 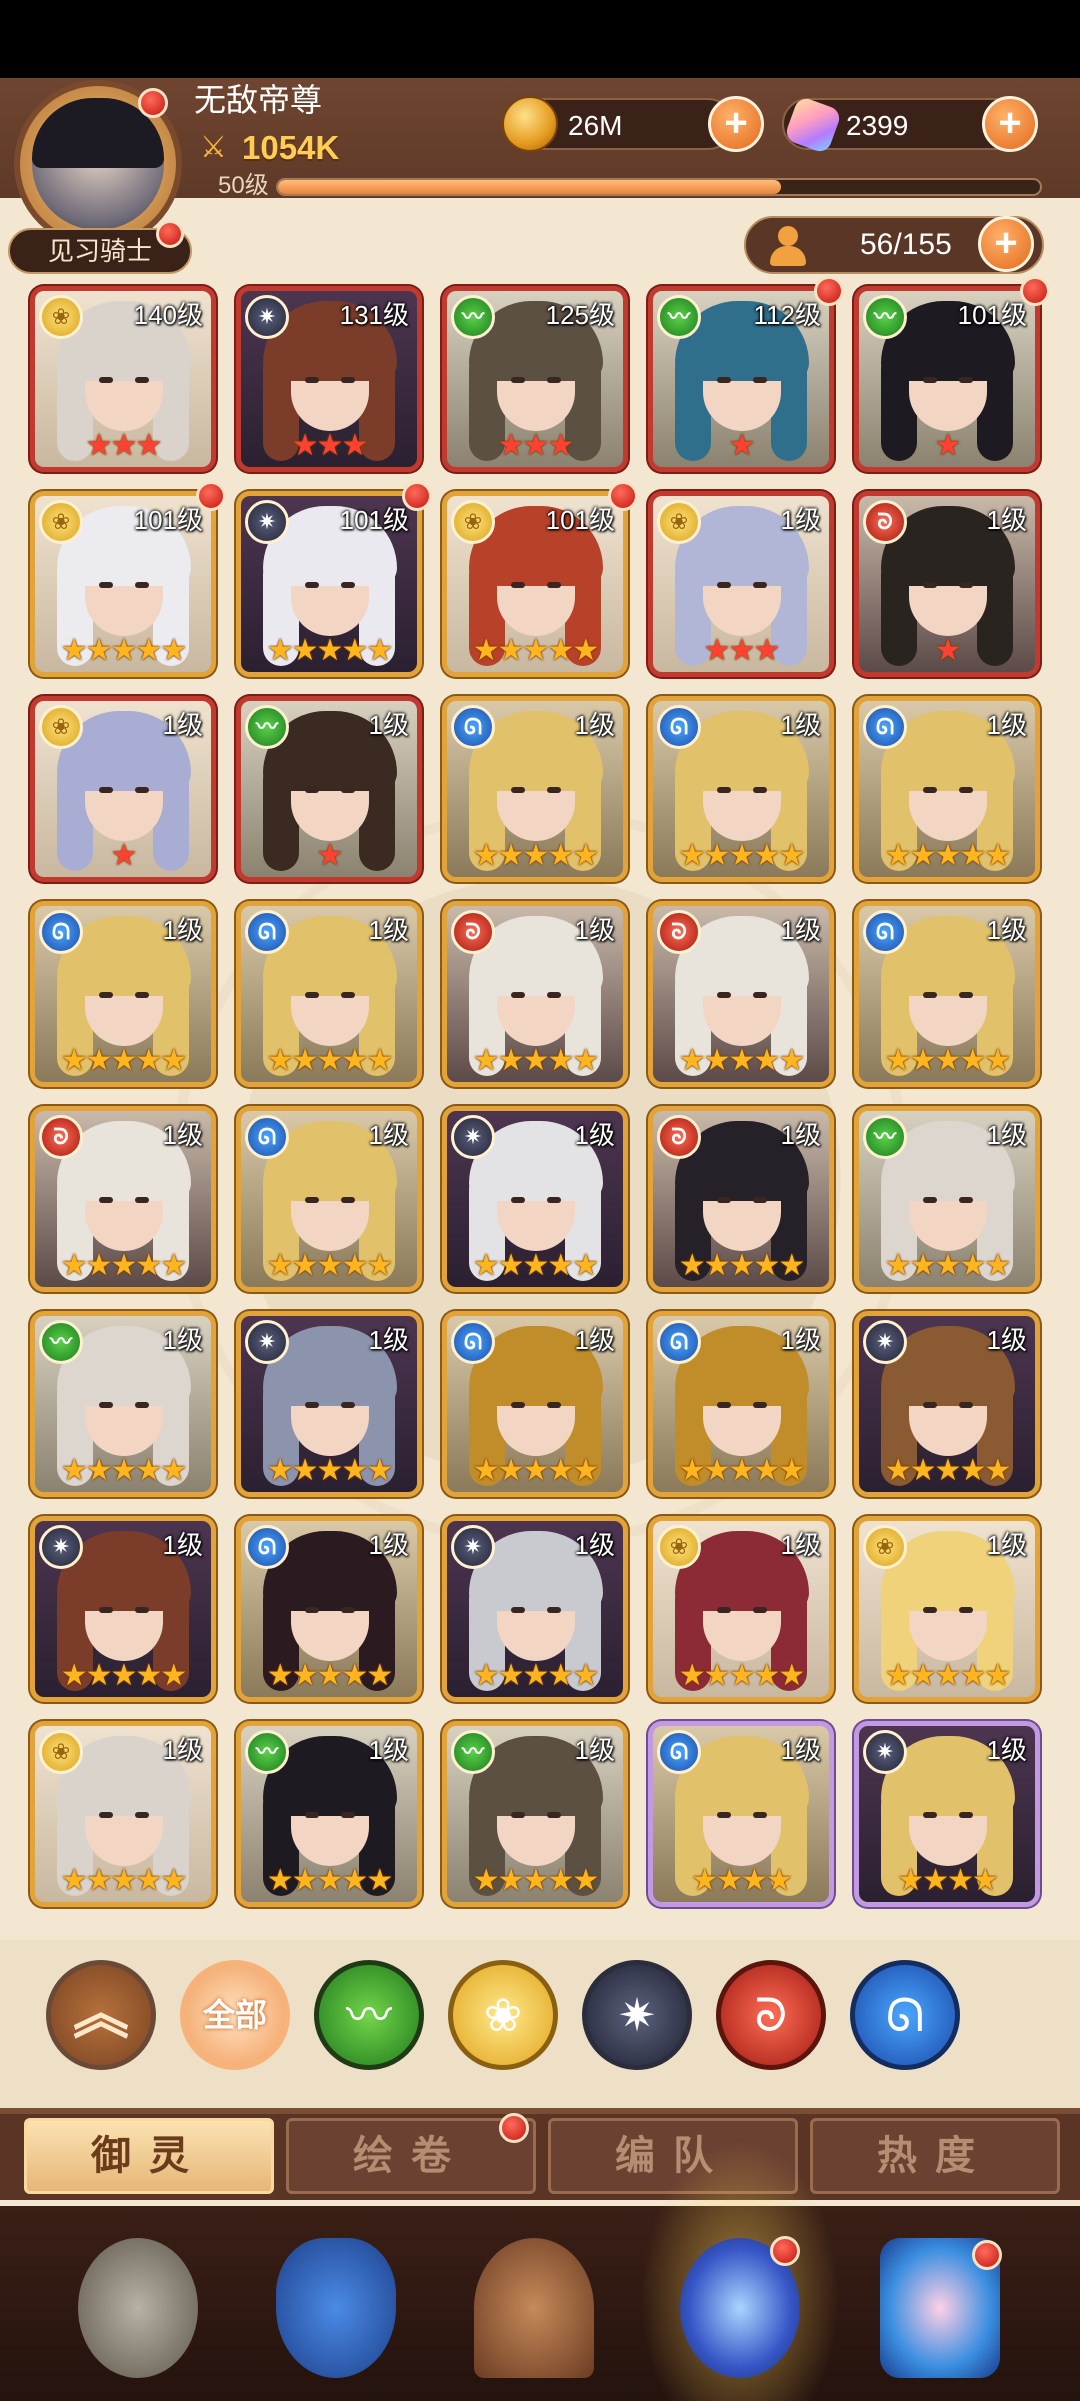 I want to click on tab-popularity: 热度, so click(x=935, y=2156).